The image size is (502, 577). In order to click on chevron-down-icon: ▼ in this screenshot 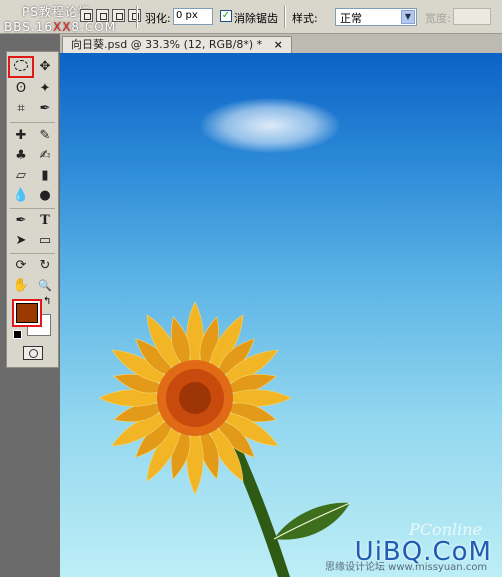, I will do `click(408, 17)`.